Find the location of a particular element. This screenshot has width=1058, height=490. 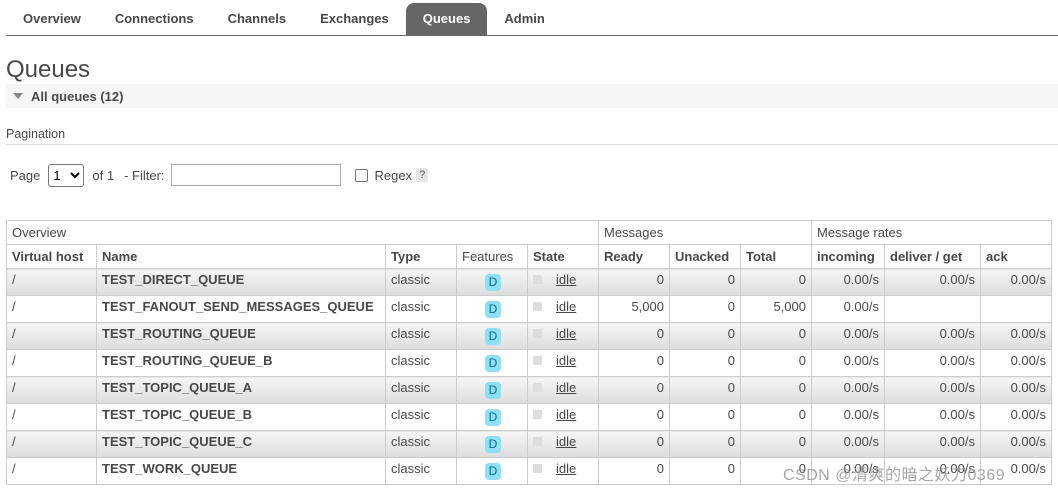

queue-name-link: TEST_ROUTING_QUEUE is located at coordinates (241, 336).